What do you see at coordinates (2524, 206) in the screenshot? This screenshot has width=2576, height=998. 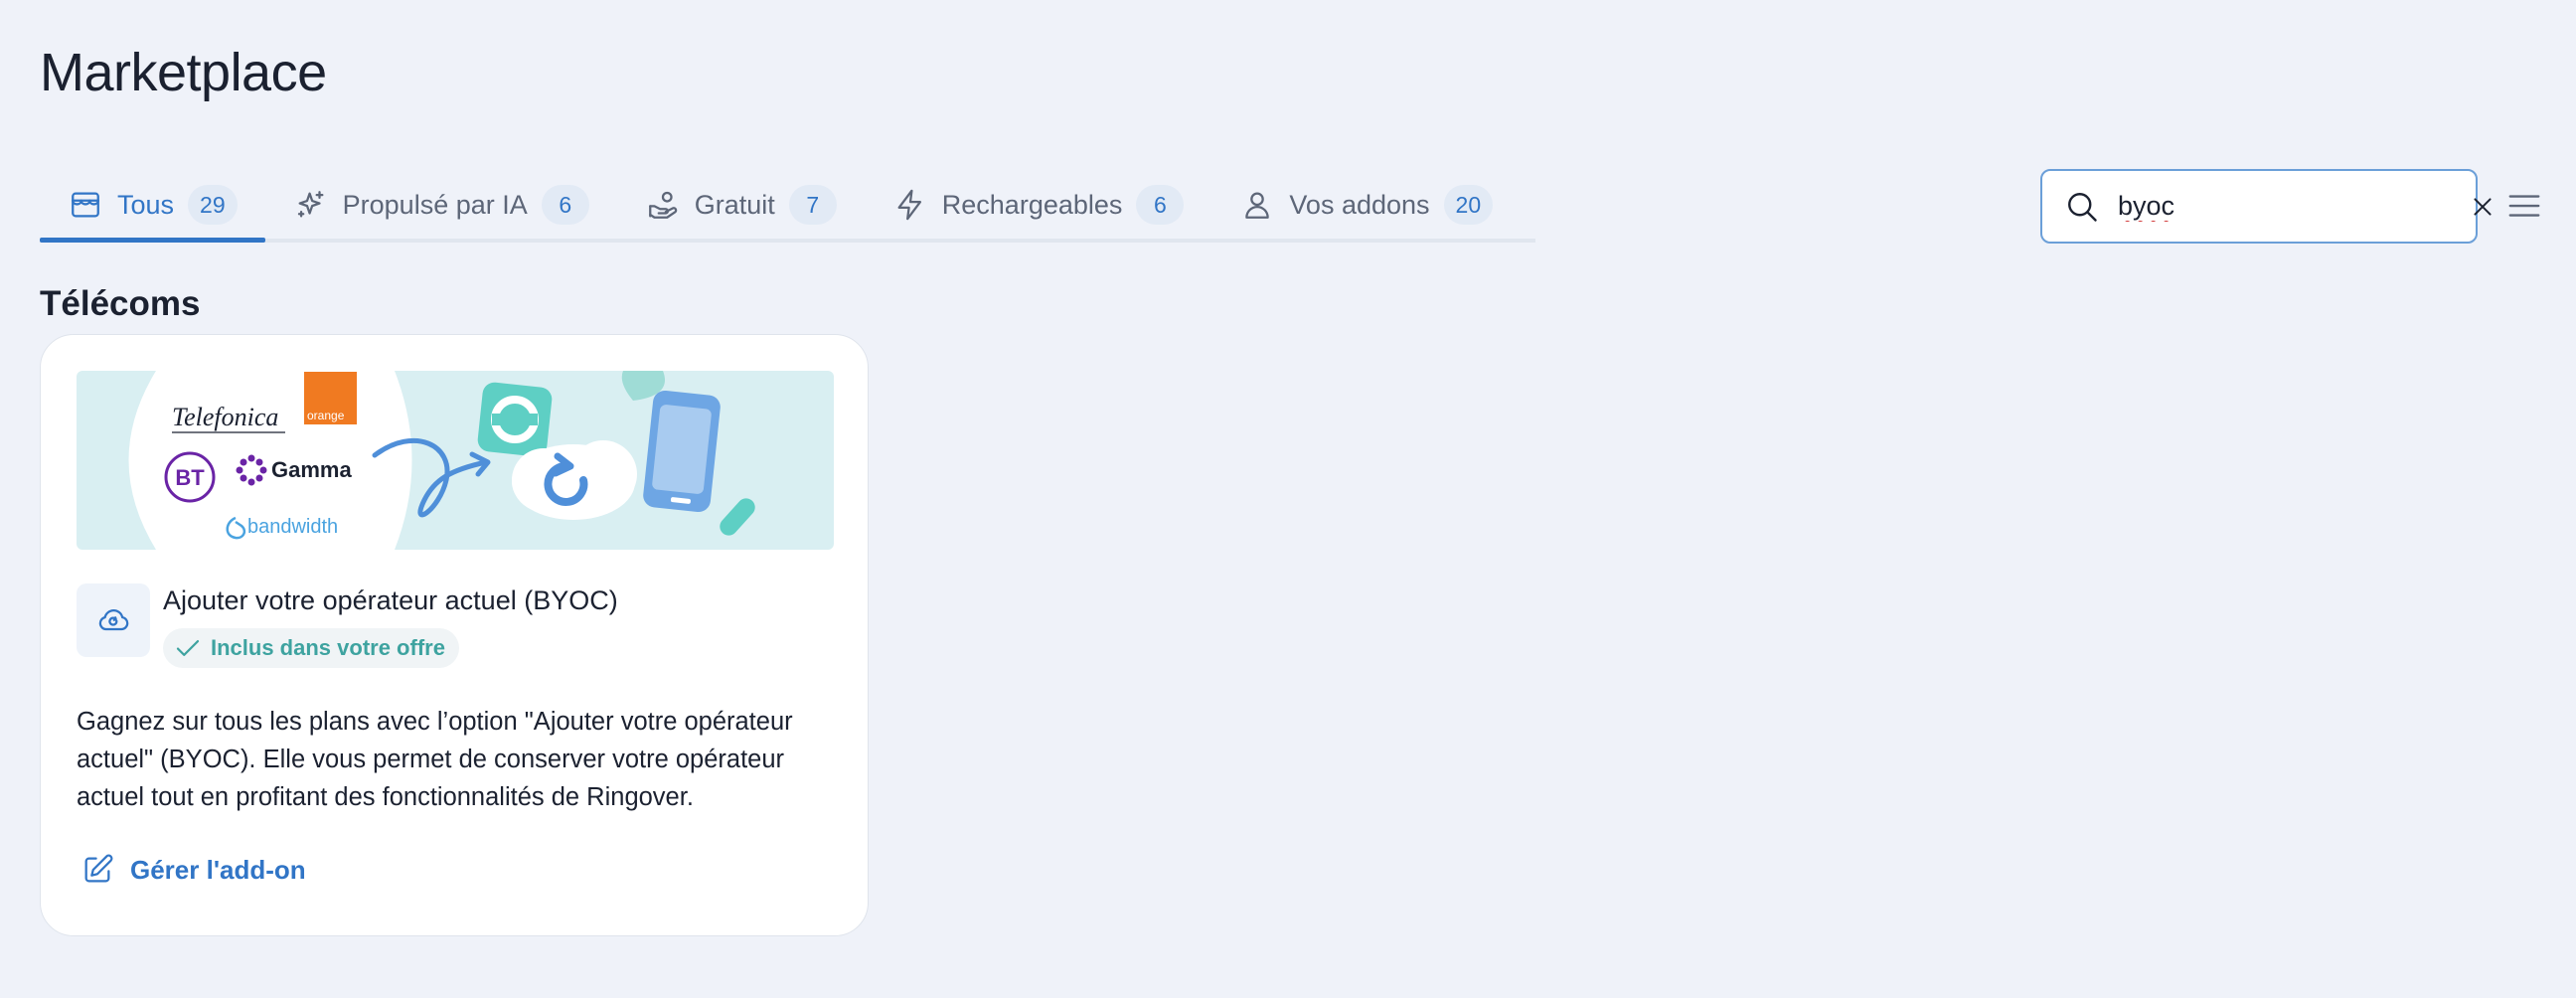 I see `hamburger-menu-icon` at bounding box center [2524, 206].